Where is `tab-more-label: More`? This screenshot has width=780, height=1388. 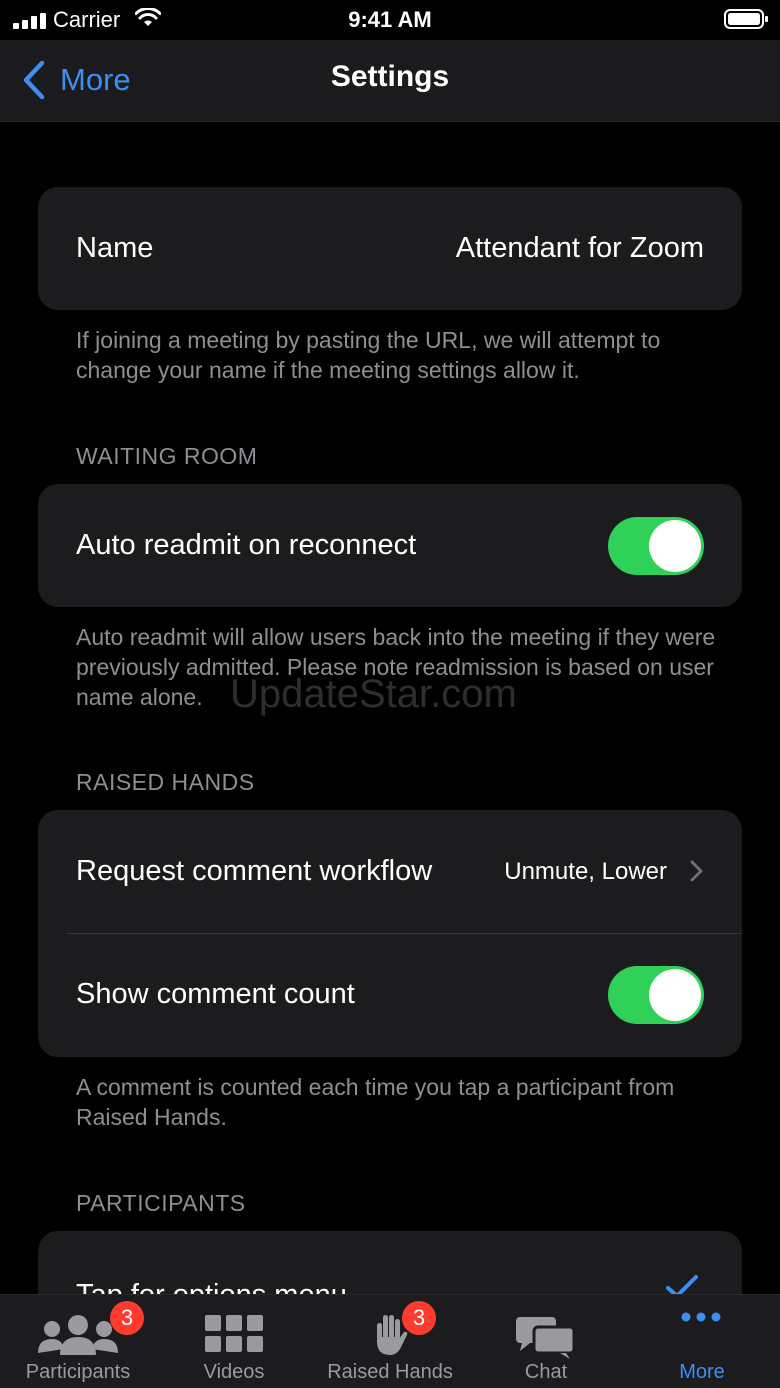
tab-more-label: More is located at coordinates (702, 1372).